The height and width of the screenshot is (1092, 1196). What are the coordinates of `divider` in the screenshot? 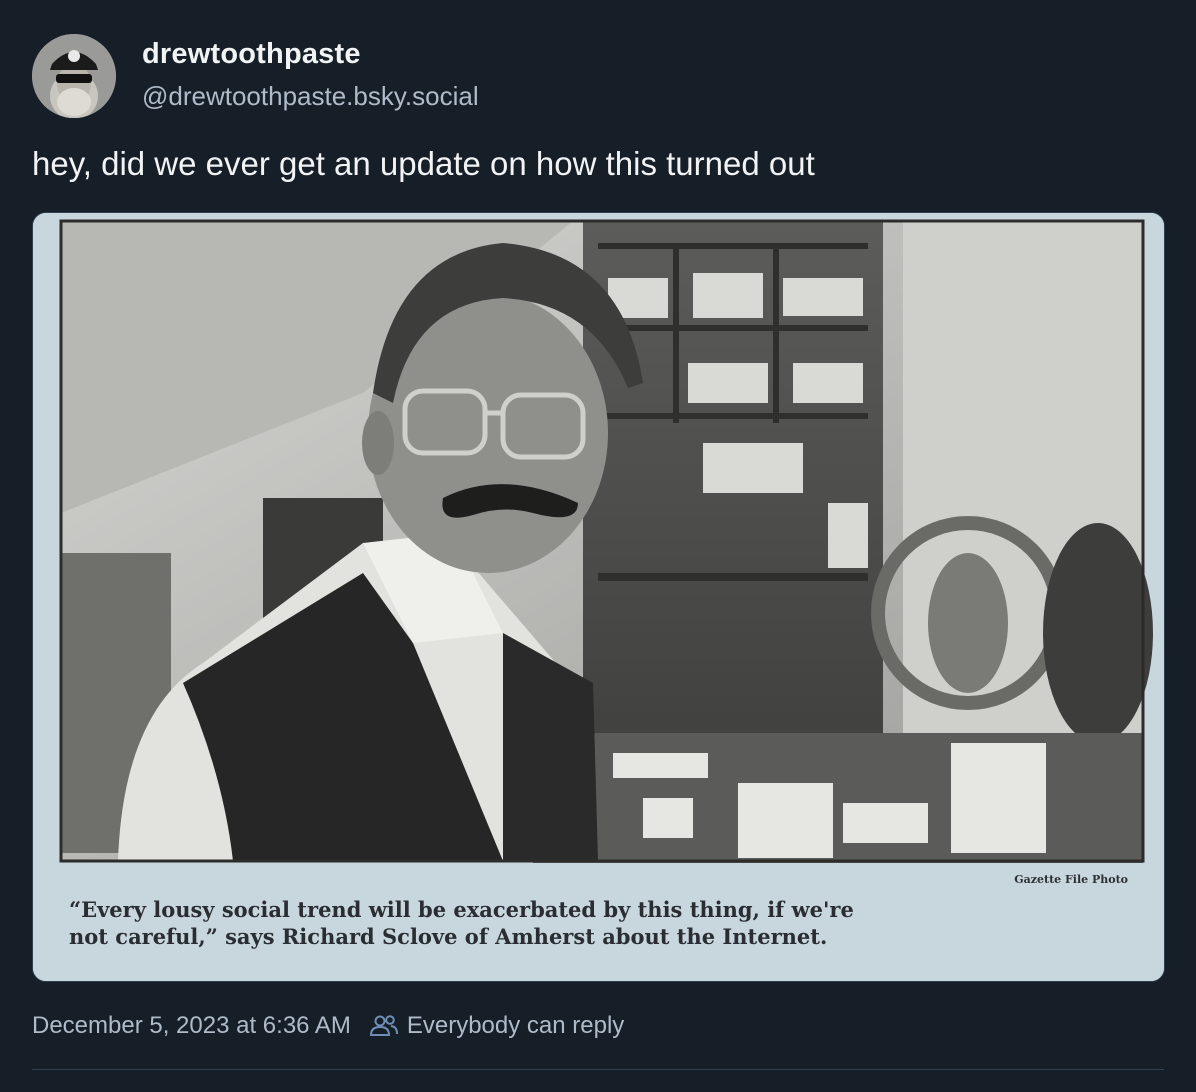 It's located at (598, 1069).